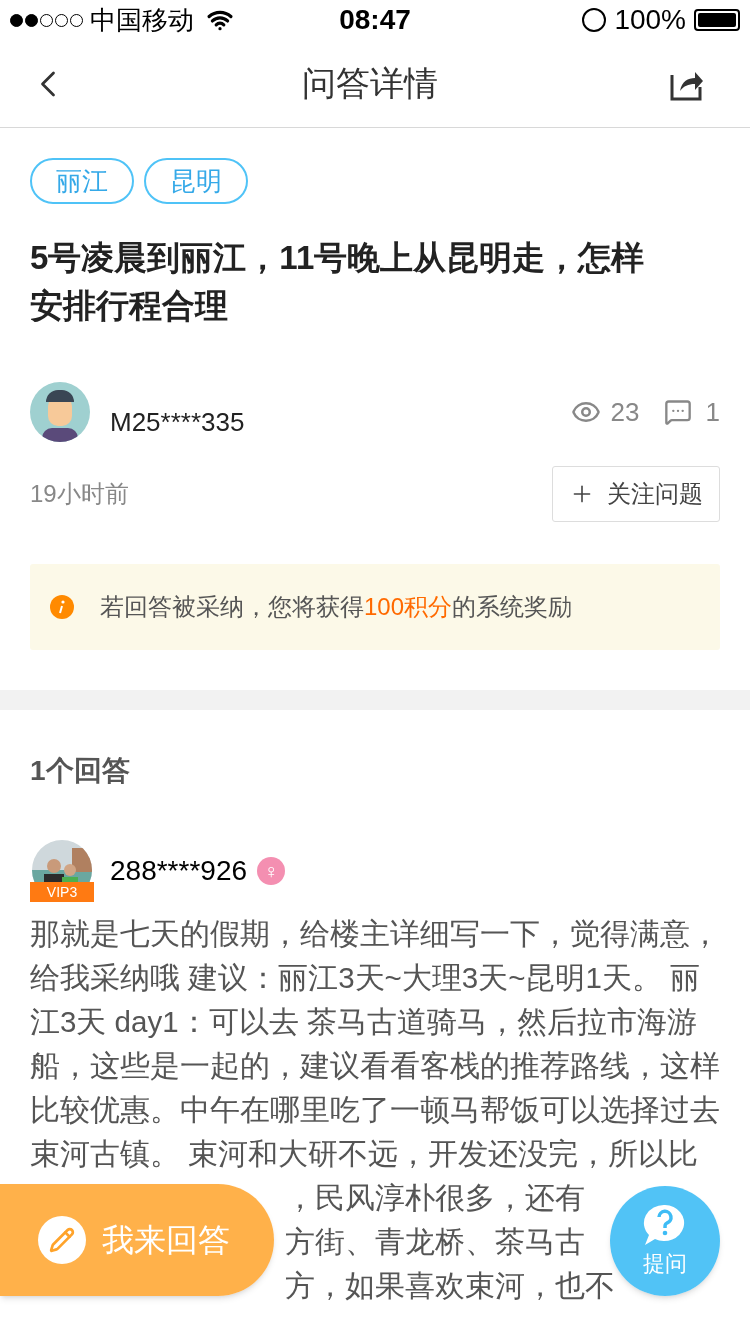  I want to click on vip-badge: VIP3, so click(62, 892).